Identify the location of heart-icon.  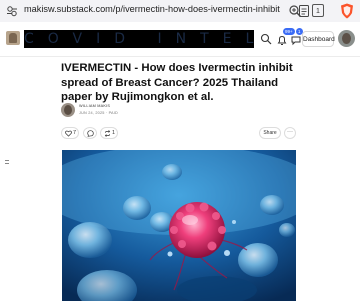
(68, 133).